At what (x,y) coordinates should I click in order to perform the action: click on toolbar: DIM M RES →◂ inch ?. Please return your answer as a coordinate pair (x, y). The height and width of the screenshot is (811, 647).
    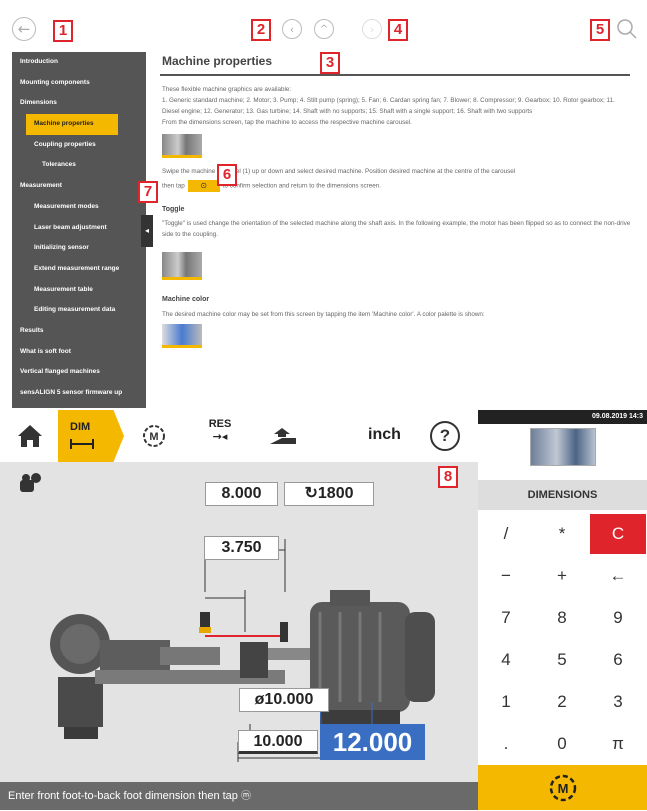
    Looking at the image, I should click on (239, 436).